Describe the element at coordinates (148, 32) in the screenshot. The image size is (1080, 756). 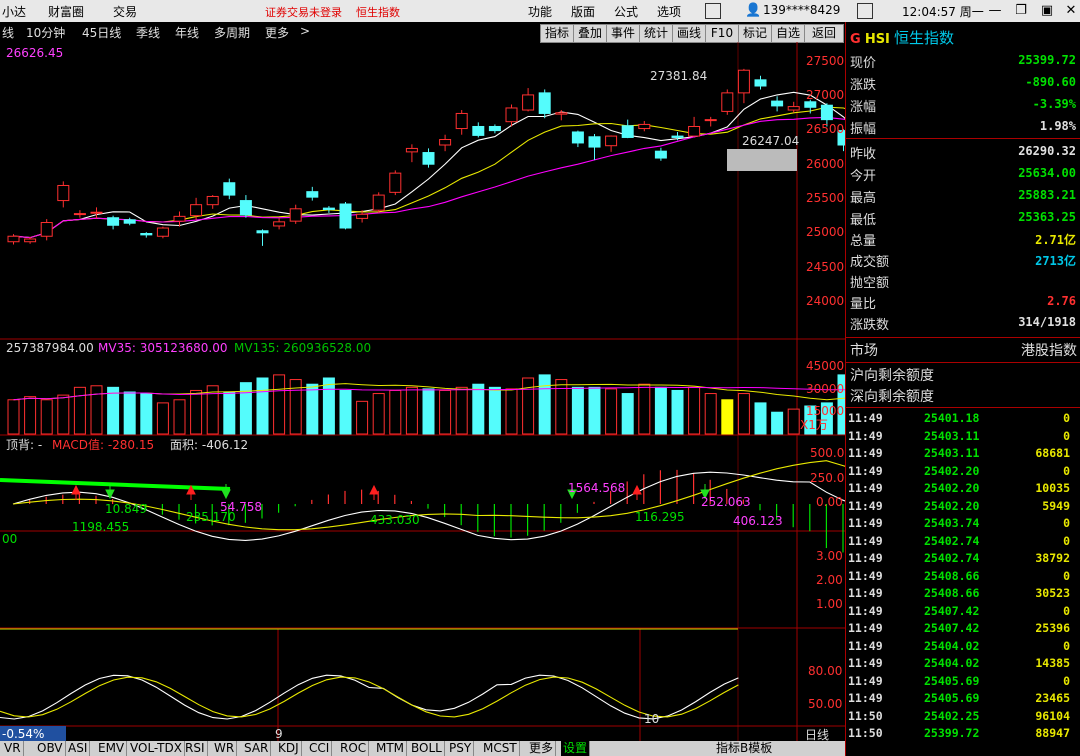
I see `period-tab-season: 季线` at that location.